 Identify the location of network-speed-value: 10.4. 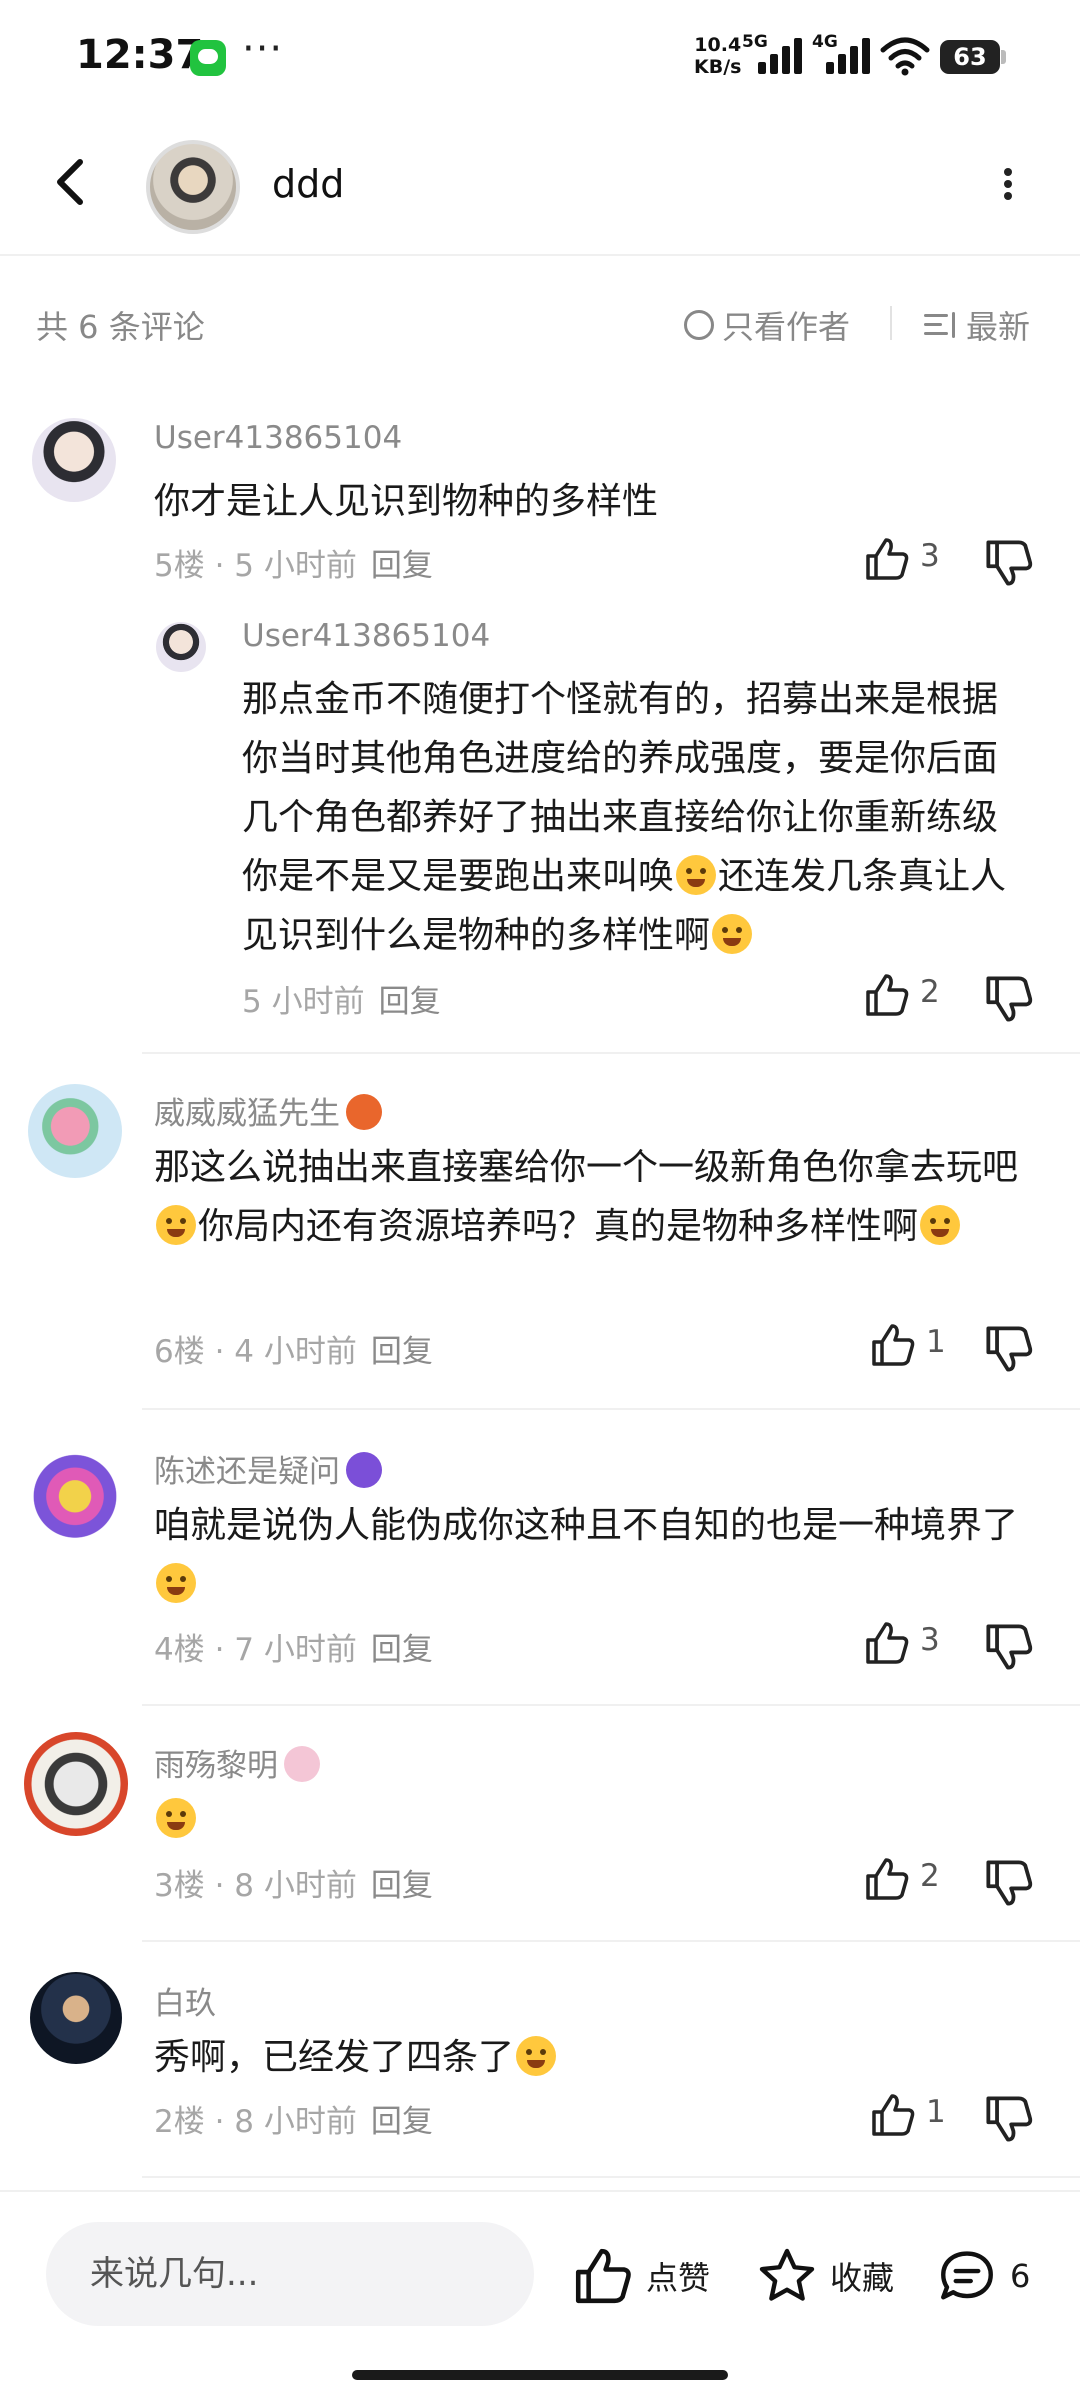
(718, 45).